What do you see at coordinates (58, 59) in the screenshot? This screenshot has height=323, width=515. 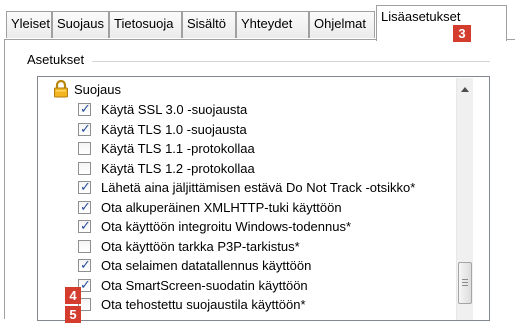 I see `group-label-asetukset: Asetukset` at bounding box center [58, 59].